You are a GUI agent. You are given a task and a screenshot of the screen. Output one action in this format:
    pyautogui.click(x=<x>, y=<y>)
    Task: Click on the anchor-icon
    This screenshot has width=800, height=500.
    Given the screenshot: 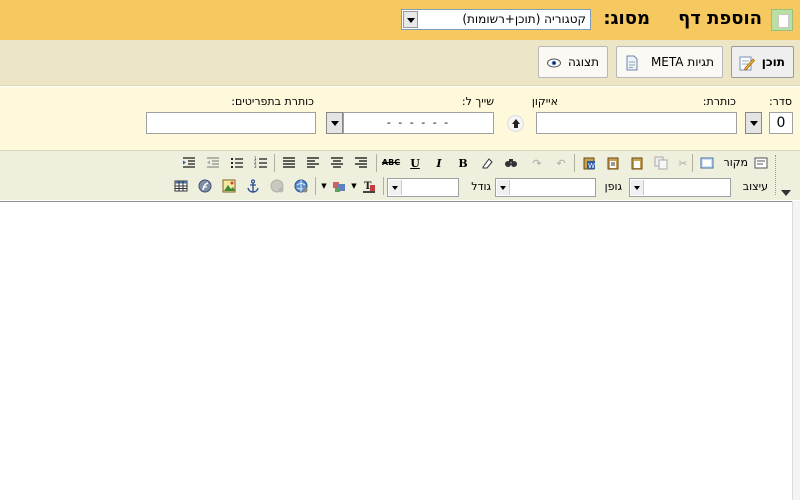 What is the action you would take?
    pyautogui.click(x=253, y=186)
    